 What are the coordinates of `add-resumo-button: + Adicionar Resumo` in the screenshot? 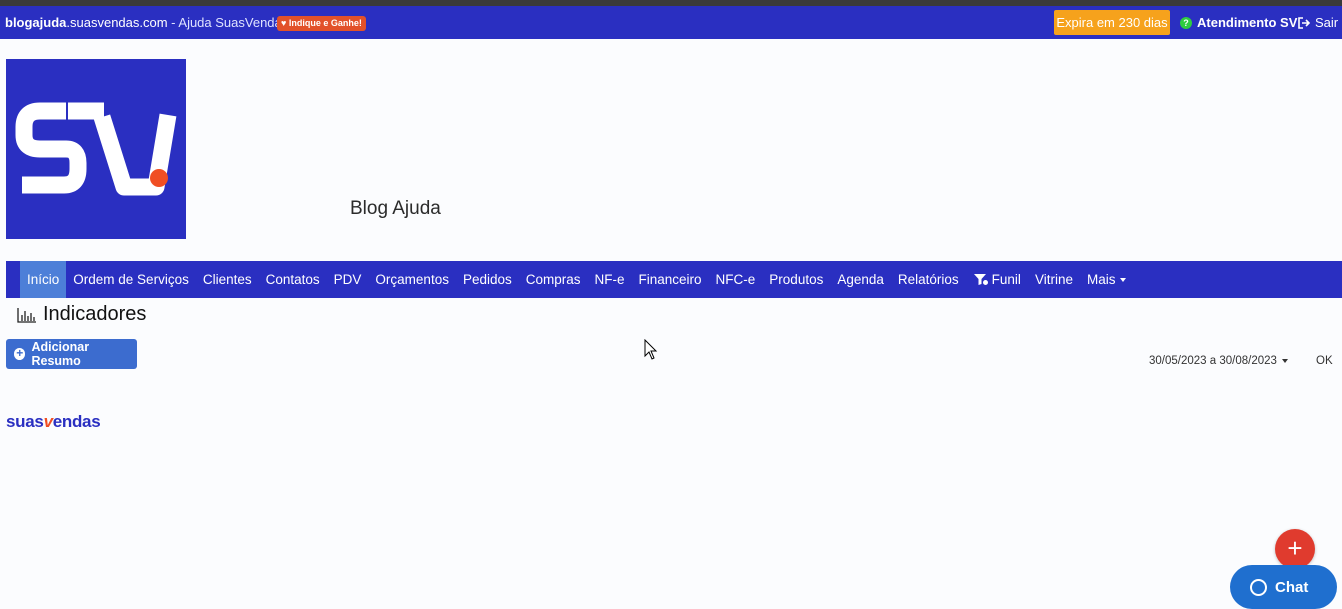 It's located at (71, 354).